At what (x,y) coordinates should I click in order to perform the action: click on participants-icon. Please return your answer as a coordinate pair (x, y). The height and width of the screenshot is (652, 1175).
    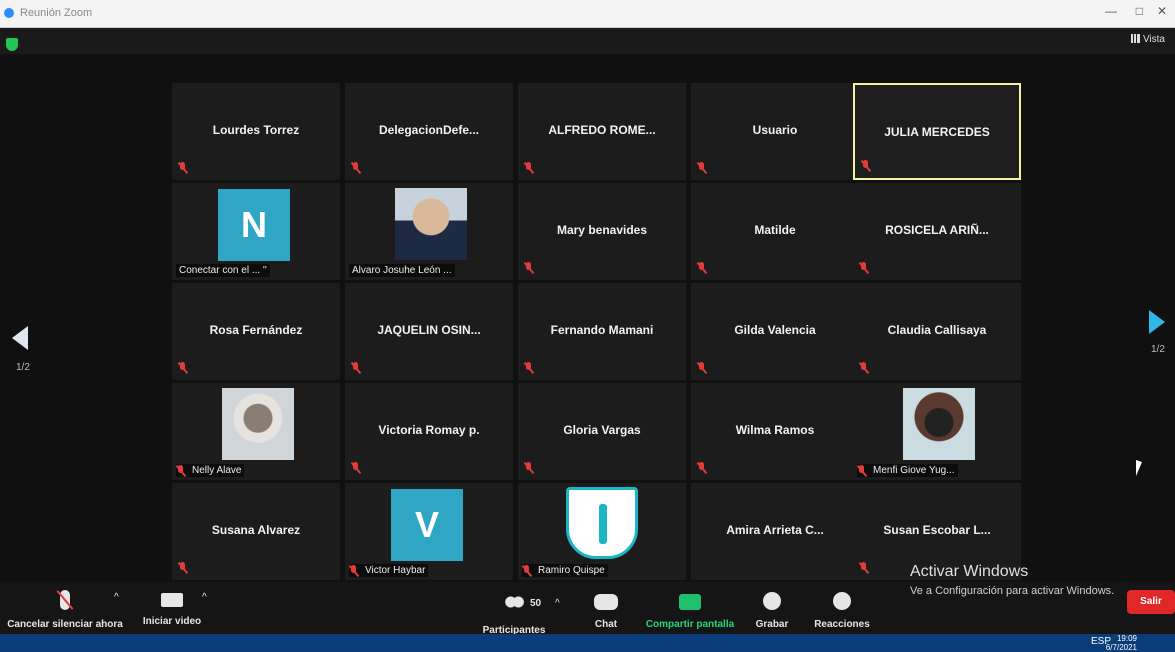
    Looking at the image, I should click on (514, 606).